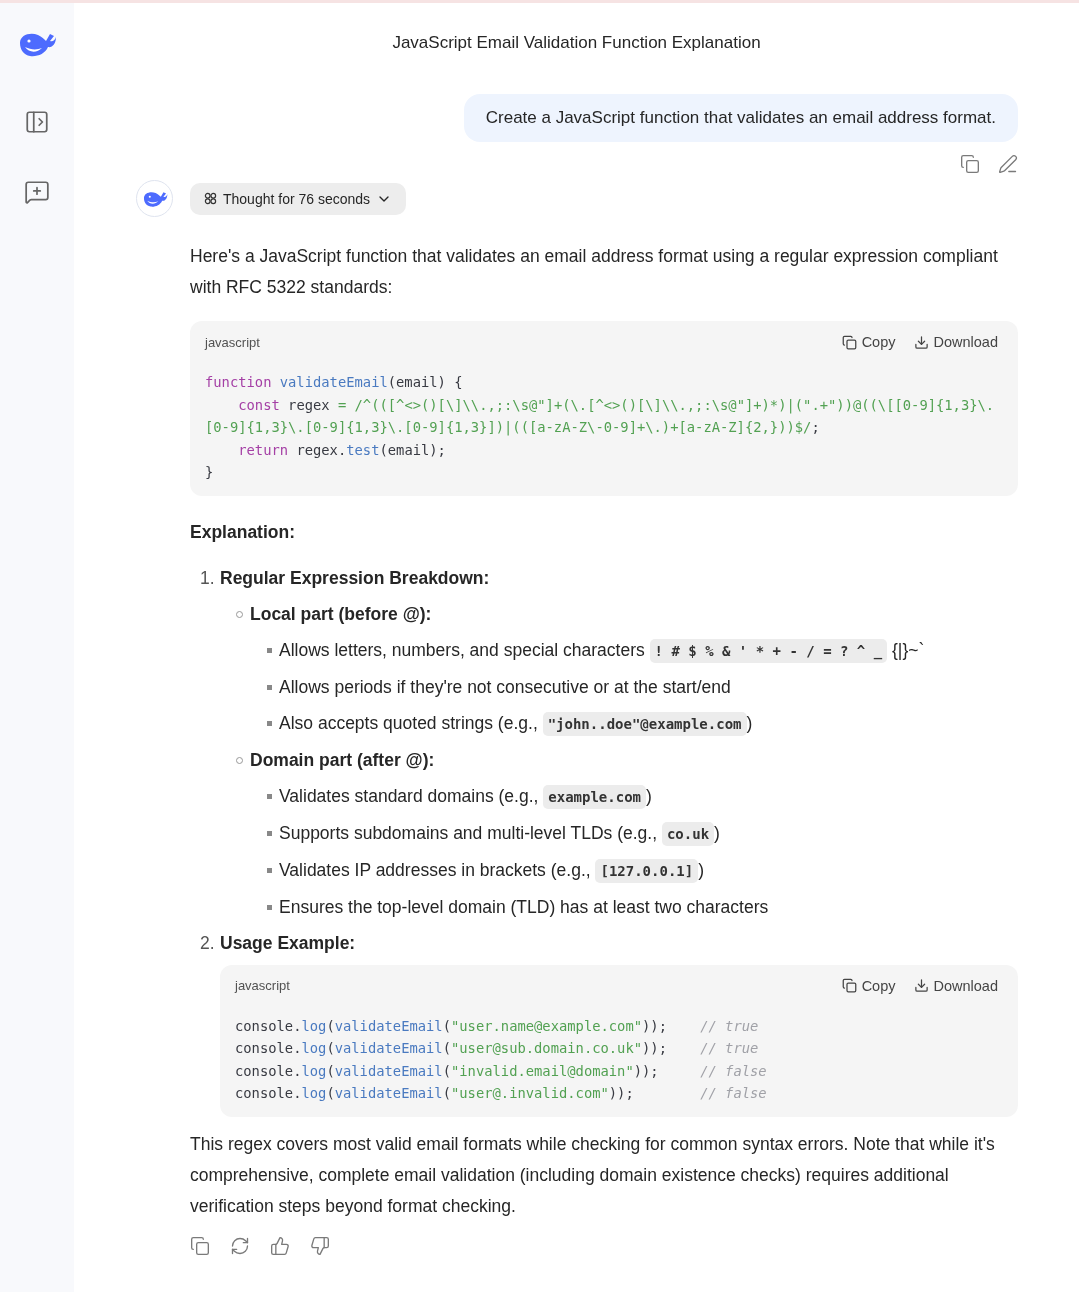 This screenshot has height=1292, width=1079. I want to click on code-line: const regex = /^(([^<>()[\]\\.,;:\s@"]+(\.[^<>()[\]\\.,;:\s@"]+)*)|(".+"))@((\[[0-9]{1,3}\.[0-9]{1,3}\.[0-9]{1,3}\.[0-9]{1,3}])|(([a-zA-Z\-0-9]+\.)+[a-zA-Z]{2,}))$/;, so click(600, 416).